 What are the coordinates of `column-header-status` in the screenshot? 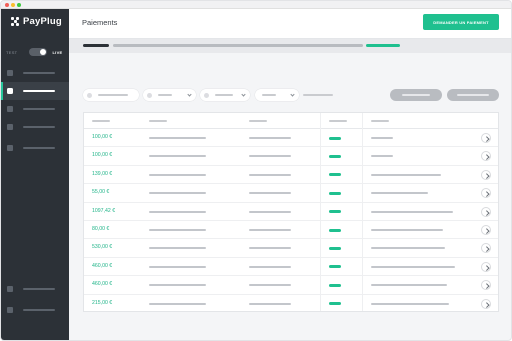 It's located at (338, 121).